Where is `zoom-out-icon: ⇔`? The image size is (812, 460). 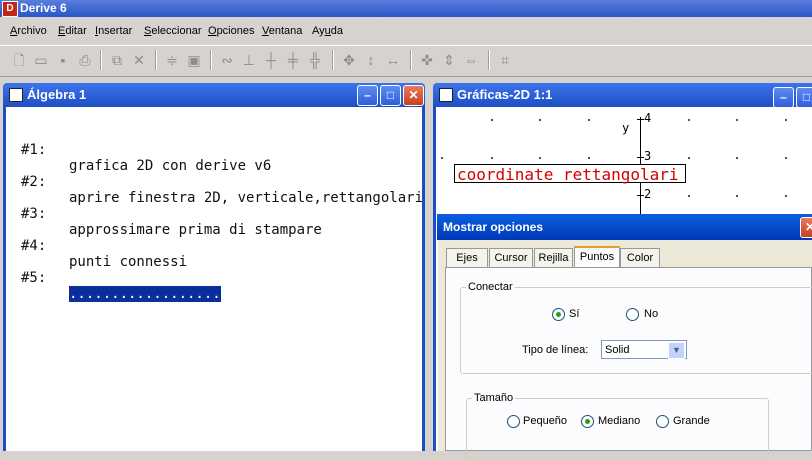
zoom-out-icon: ⇔ is located at coordinates (471, 60).